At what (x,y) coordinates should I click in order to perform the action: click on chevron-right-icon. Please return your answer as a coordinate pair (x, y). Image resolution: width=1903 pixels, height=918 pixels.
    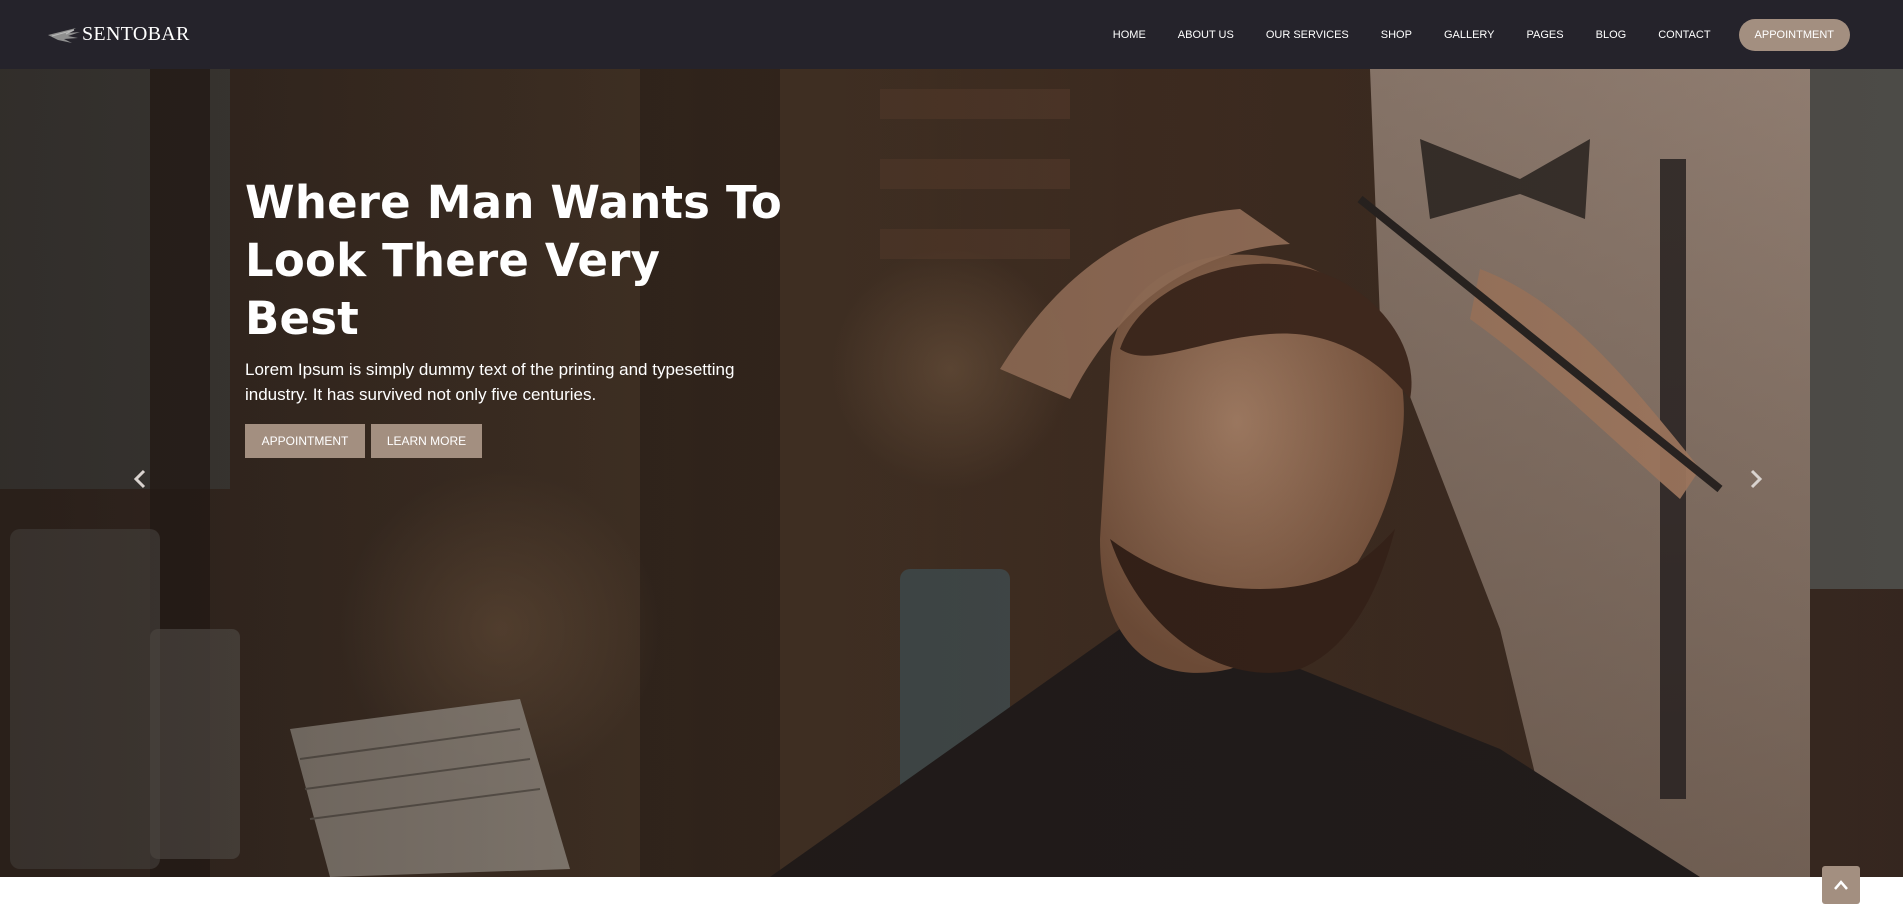
    Looking at the image, I should click on (1756, 479).